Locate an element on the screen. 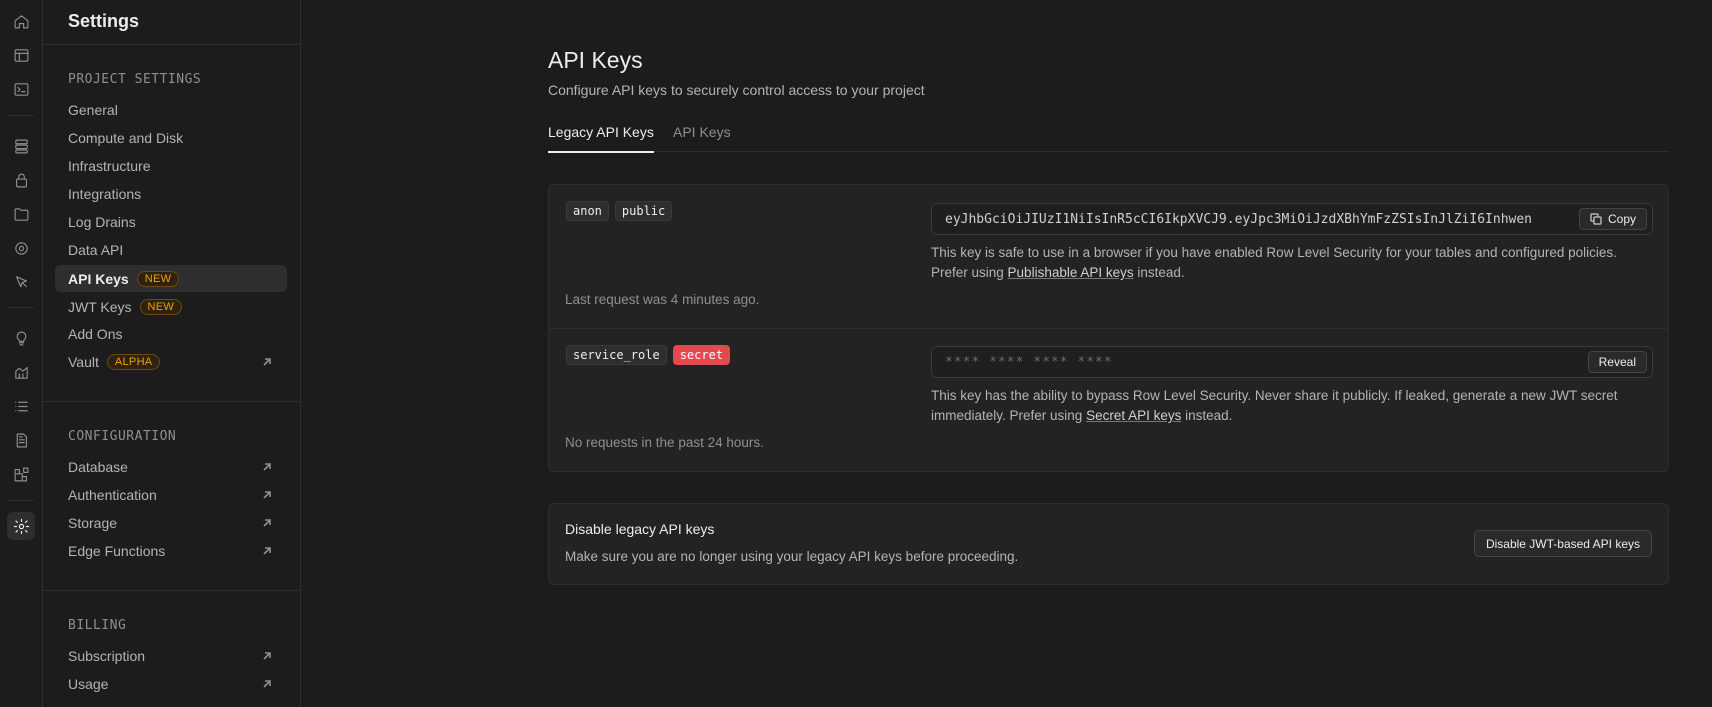 This screenshot has width=1712, height=707. tag-public: public is located at coordinates (643, 211).